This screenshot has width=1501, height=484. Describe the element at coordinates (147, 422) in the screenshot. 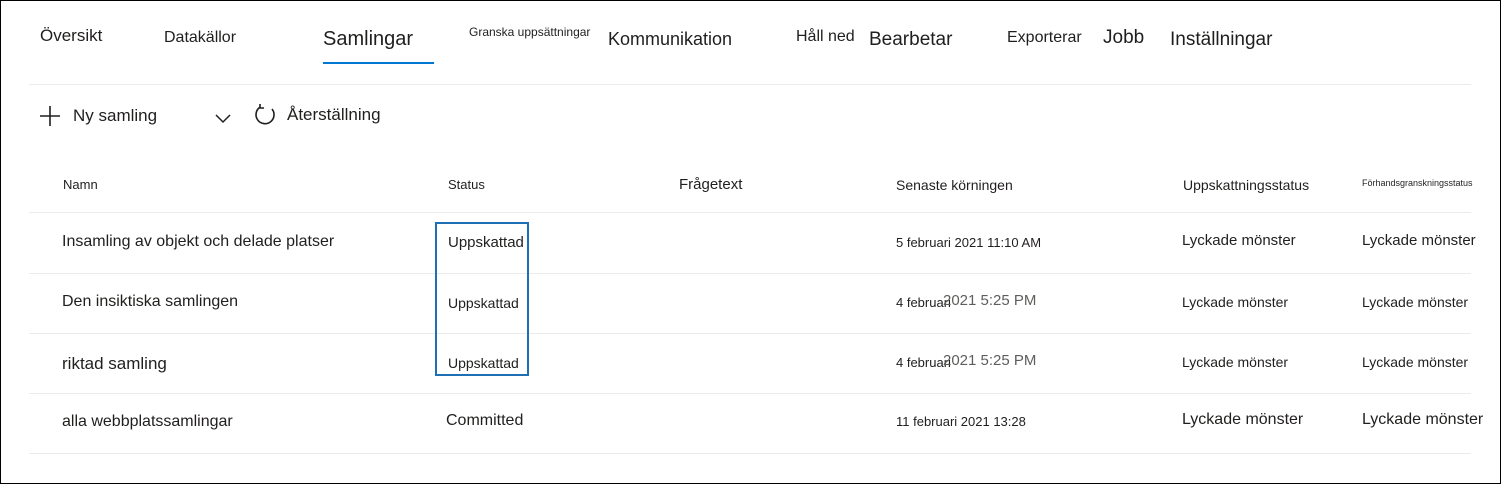

I see `row-name: alla webbplatssamlingar` at that location.